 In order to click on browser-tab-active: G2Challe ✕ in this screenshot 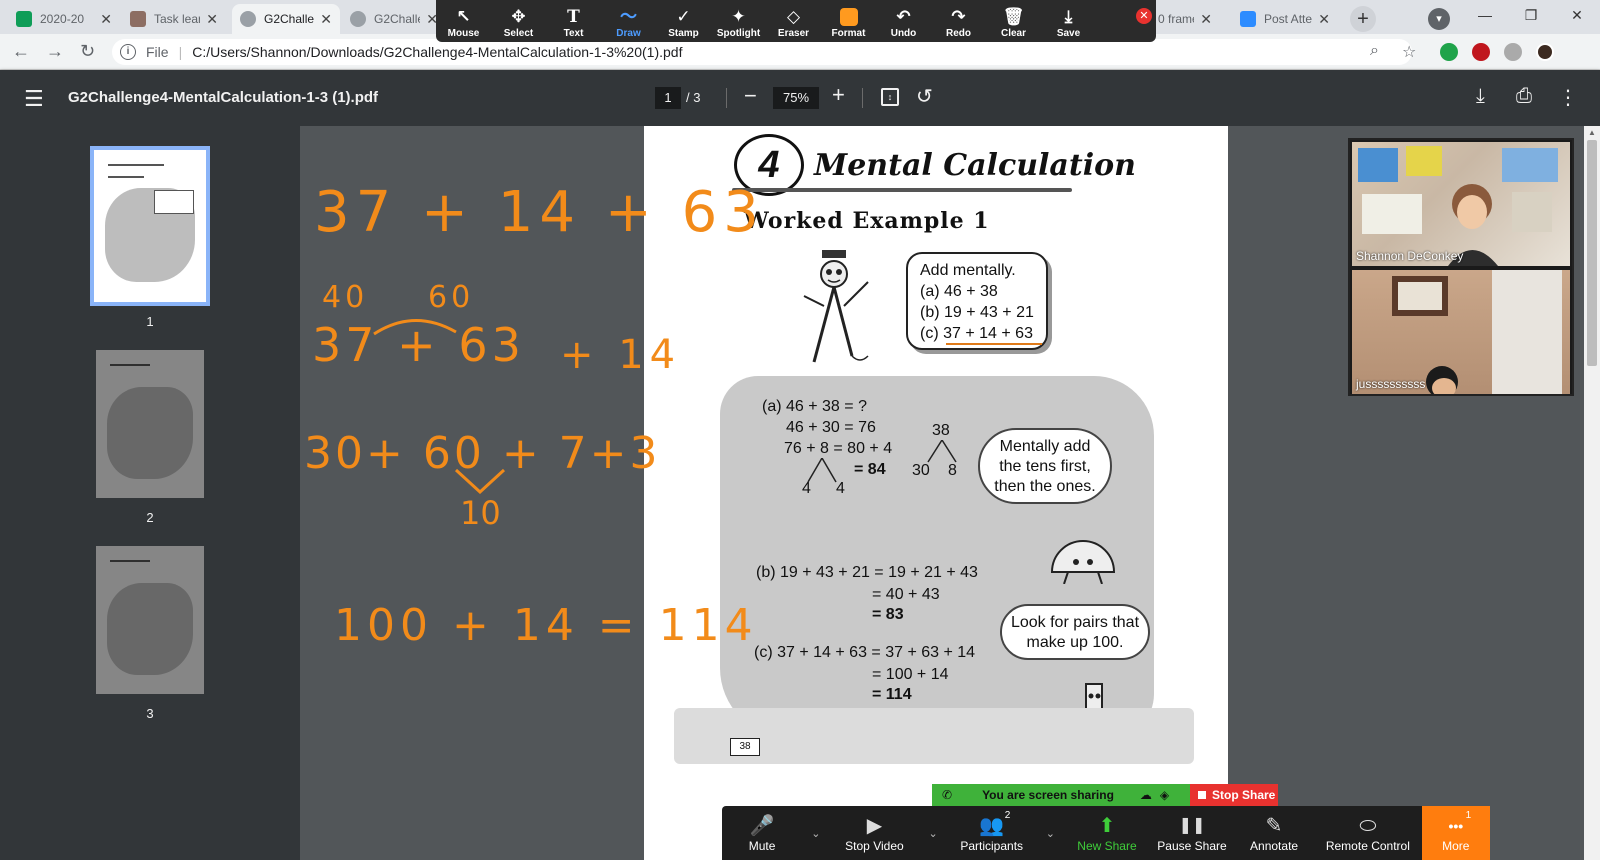, I will do `click(286, 19)`.